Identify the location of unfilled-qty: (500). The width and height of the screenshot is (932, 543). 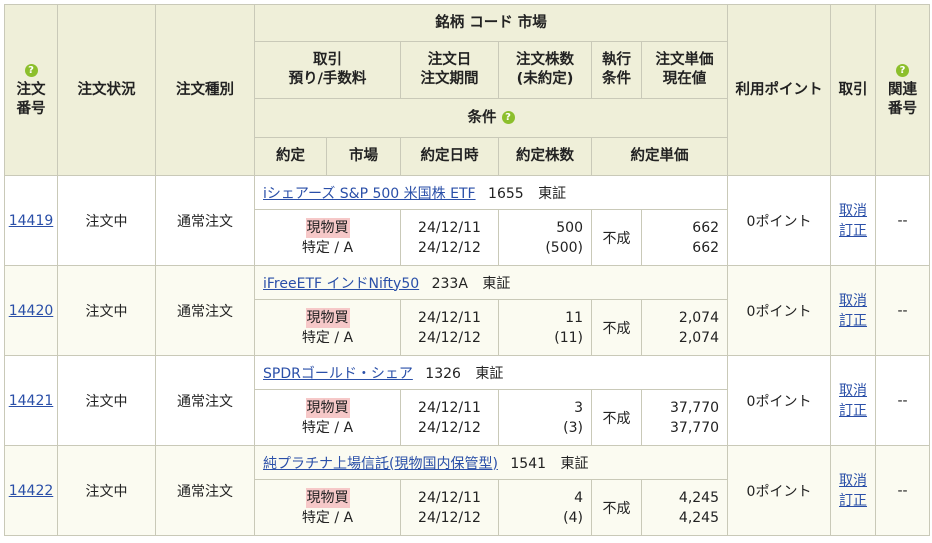
(564, 247).